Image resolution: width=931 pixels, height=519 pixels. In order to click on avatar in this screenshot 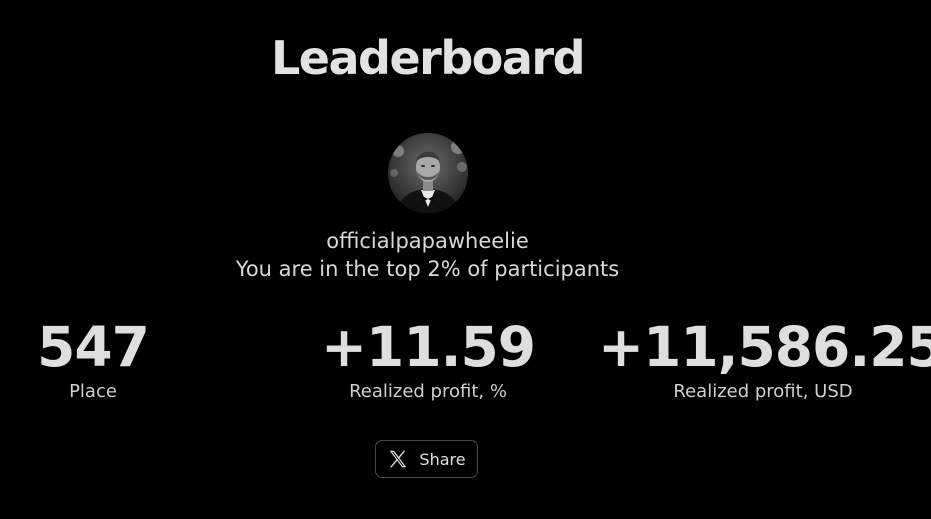, I will do `click(428, 173)`.